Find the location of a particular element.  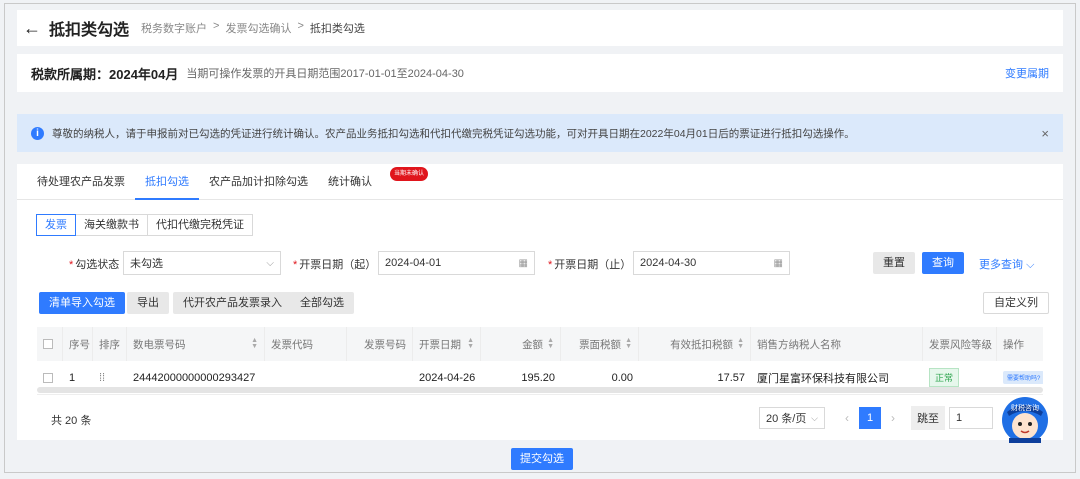

breadcrumb-current: 抵扣类勾选 is located at coordinates (337, 29).